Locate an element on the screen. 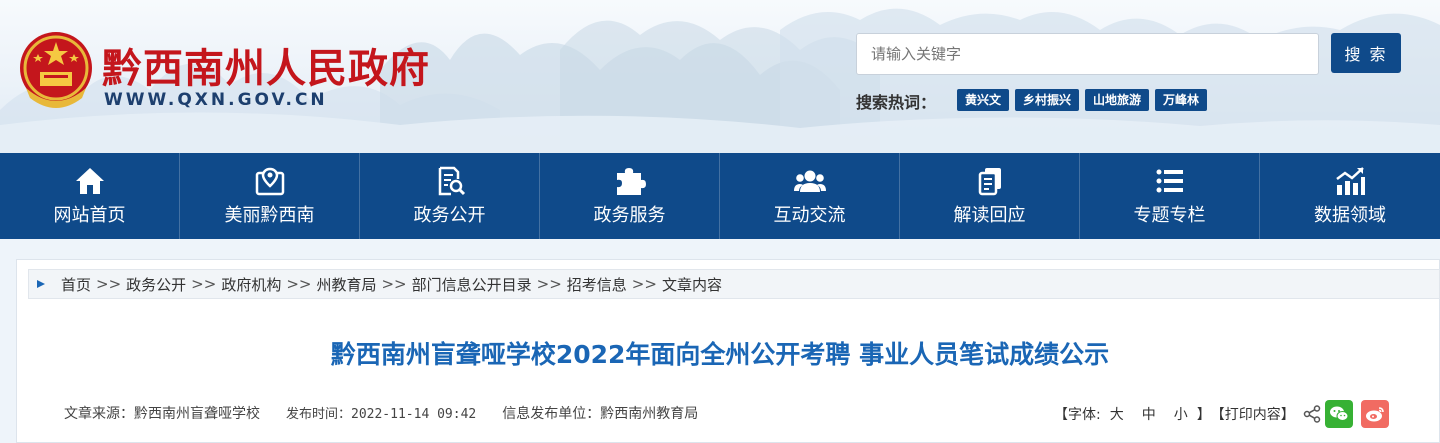 The height and width of the screenshot is (443, 1440). font-size-medium-button: 中 is located at coordinates (1149, 414).